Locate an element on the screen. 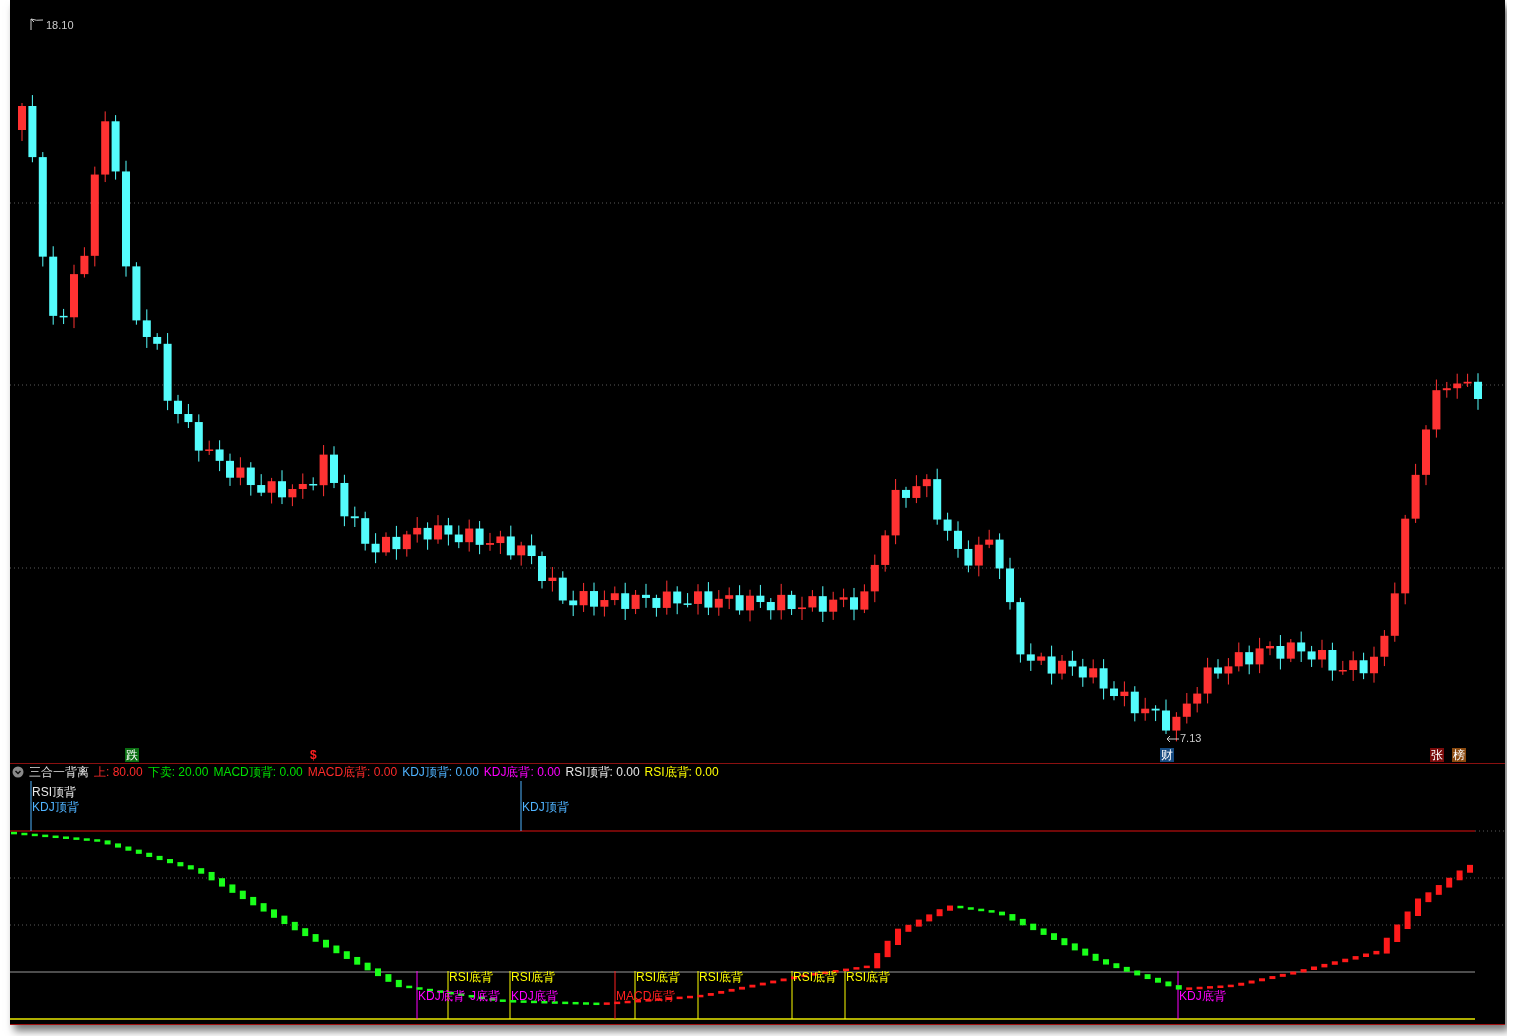 The image size is (1517, 1036). indicator-parameter: RSI底背: 0.00 is located at coordinates (681, 772).